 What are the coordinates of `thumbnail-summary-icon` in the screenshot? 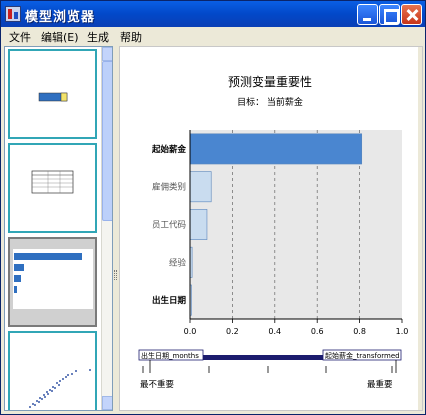 It's located at (53, 97).